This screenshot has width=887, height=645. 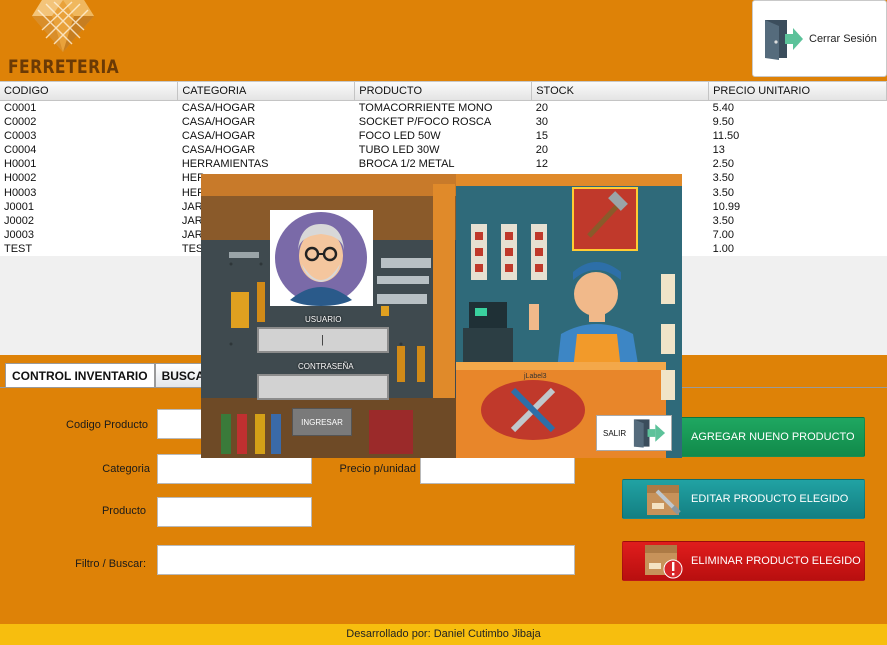 I want to click on table-cell: 1.00, so click(x=723, y=249).